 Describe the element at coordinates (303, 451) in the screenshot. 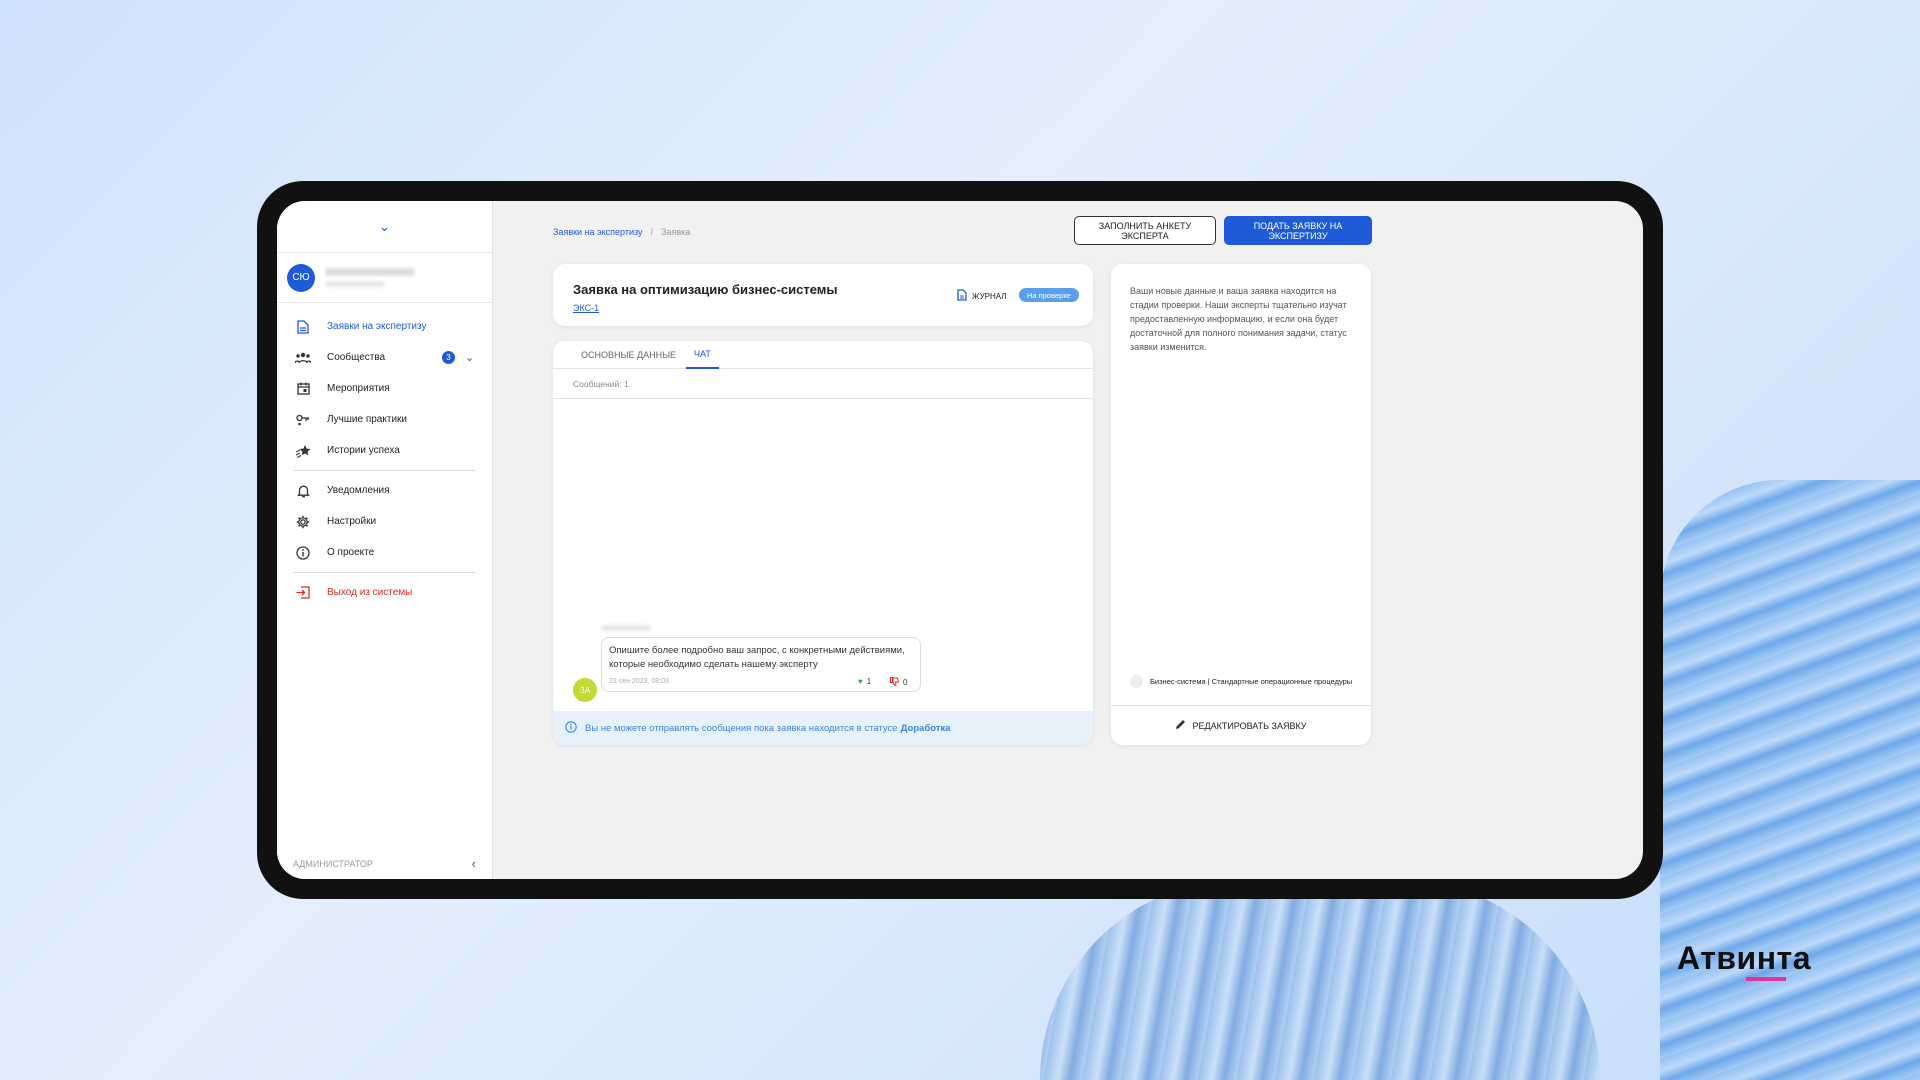

I see `star-icon` at that location.